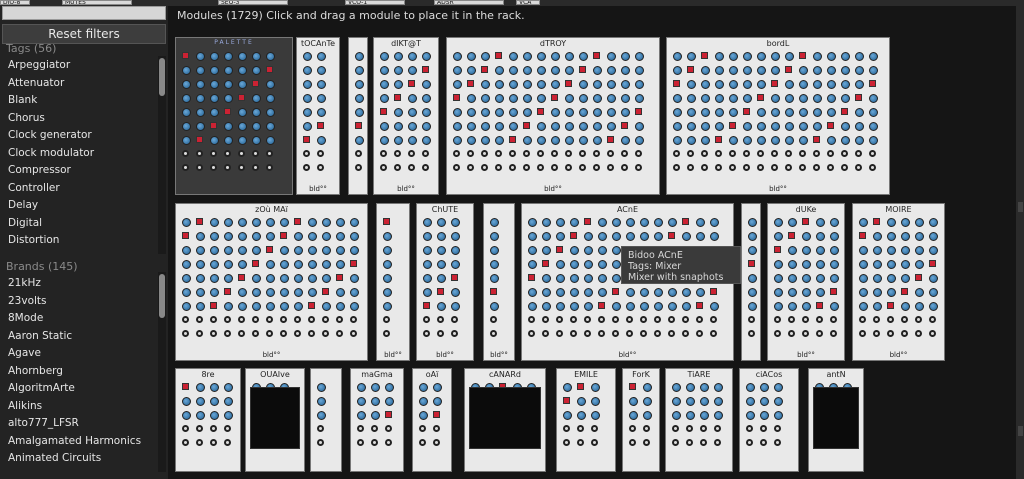 Image resolution: width=1024 pixels, height=479 pixels. What do you see at coordinates (79, 354) in the screenshot?
I see `brand-item: Agave` at bounding box center [79, 354].